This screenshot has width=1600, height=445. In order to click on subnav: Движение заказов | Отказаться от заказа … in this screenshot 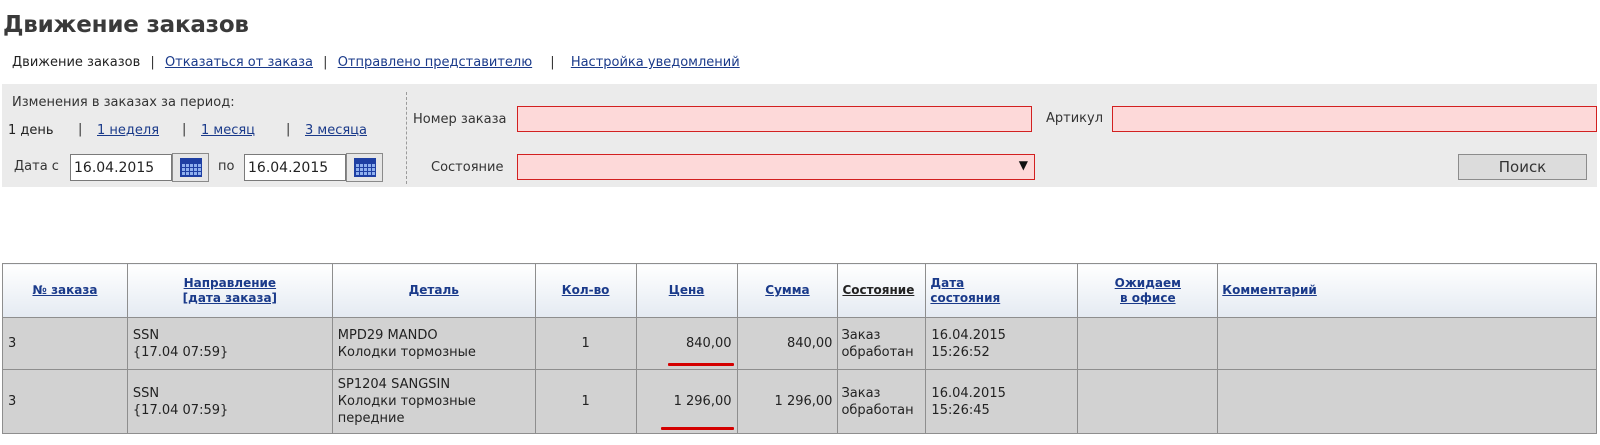, I will do `click(376, 65)`.